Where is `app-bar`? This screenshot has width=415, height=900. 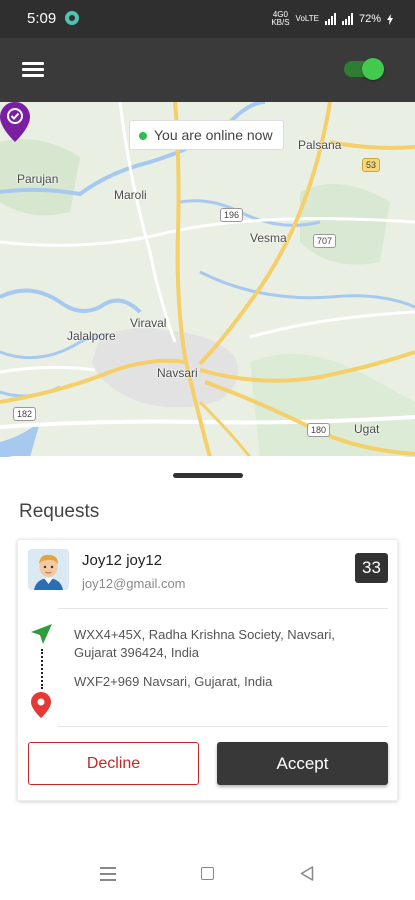 app-bar is located at coordinates (207, 70).